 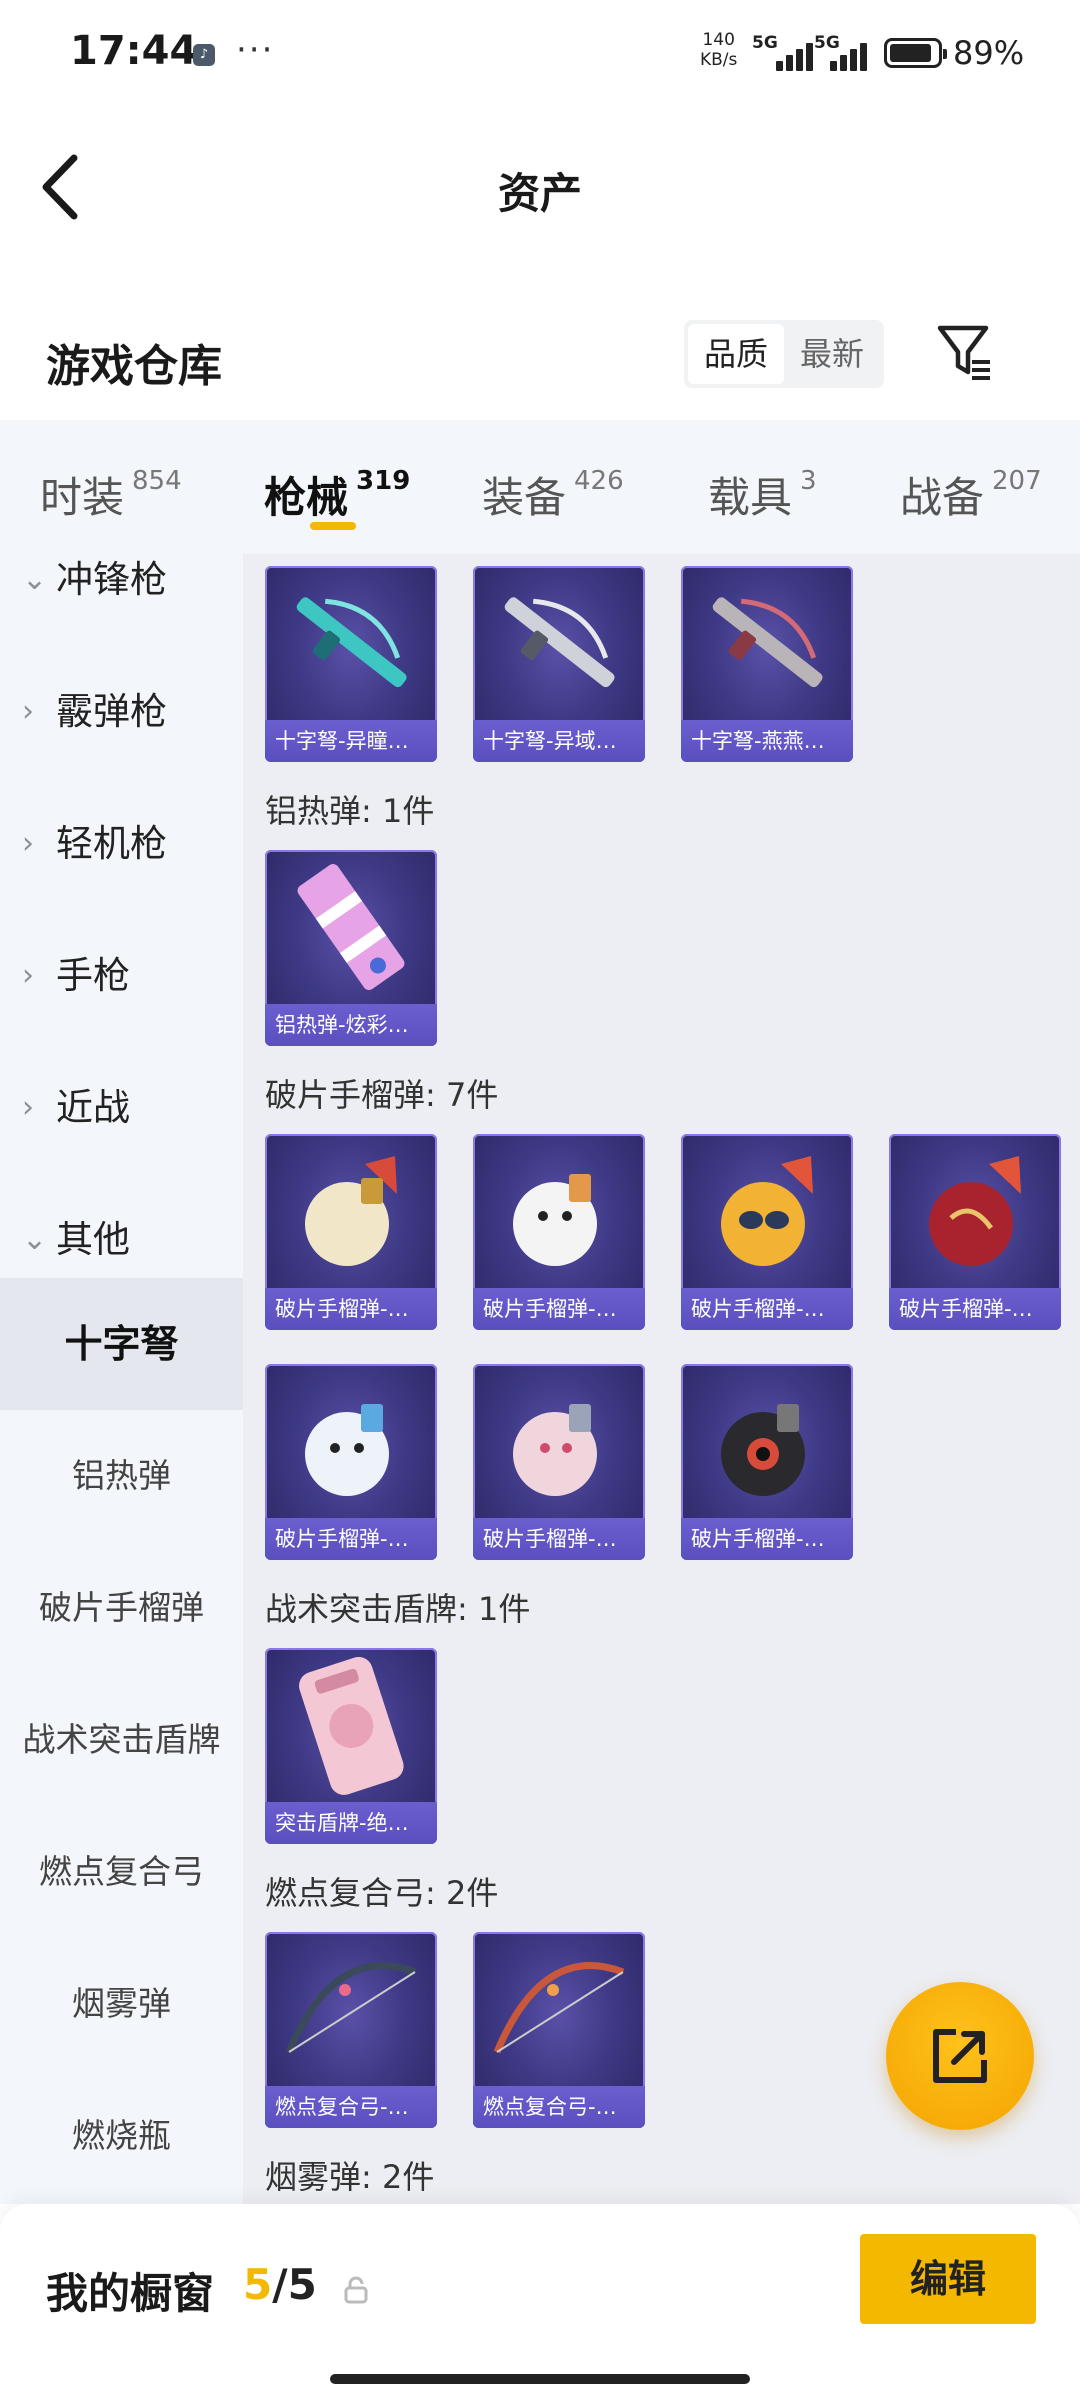 What do you see at coordinates (762, 494) in the screenshot?
I see `tab-vehicles: 载具 3` at bounding box center [762, 494].